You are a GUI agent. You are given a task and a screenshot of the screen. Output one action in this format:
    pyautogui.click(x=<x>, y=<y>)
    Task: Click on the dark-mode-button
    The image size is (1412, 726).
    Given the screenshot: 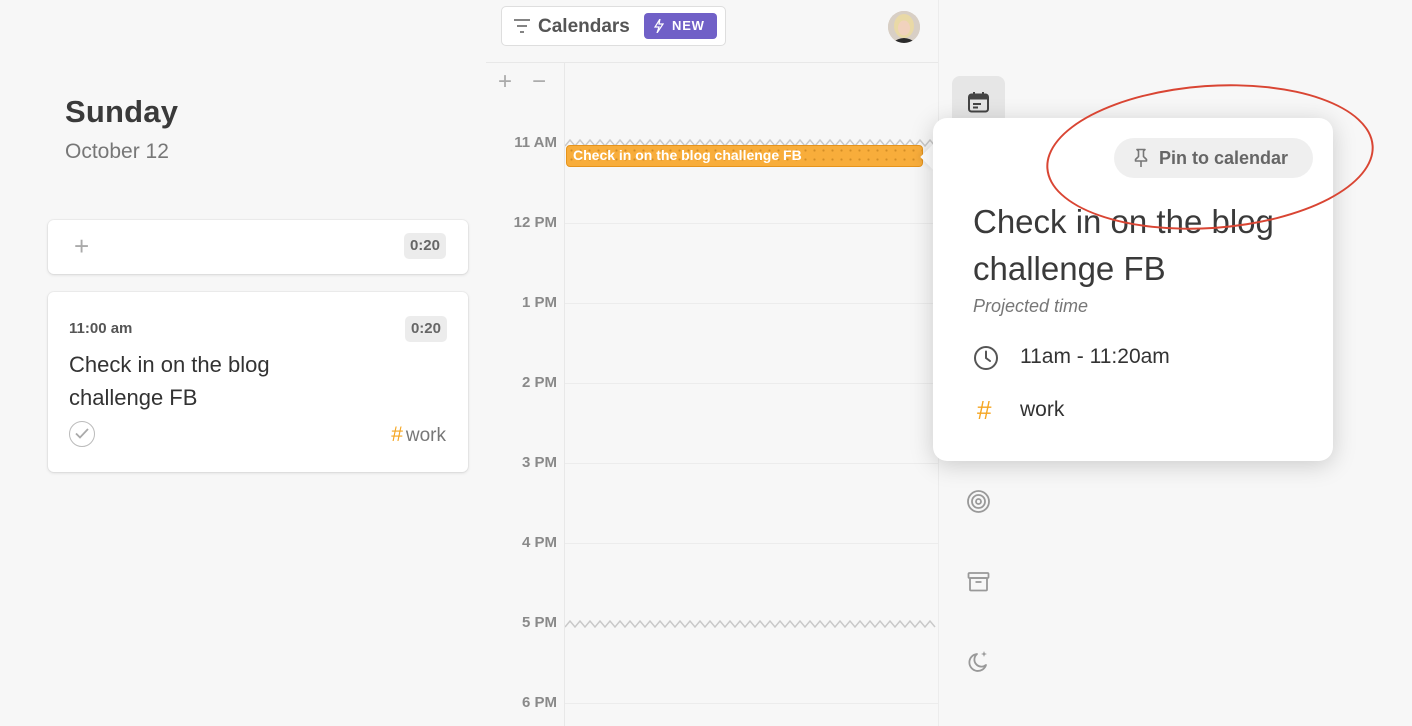 What is the action you would take?
    pyautogui.click(x=978, y=661)
    